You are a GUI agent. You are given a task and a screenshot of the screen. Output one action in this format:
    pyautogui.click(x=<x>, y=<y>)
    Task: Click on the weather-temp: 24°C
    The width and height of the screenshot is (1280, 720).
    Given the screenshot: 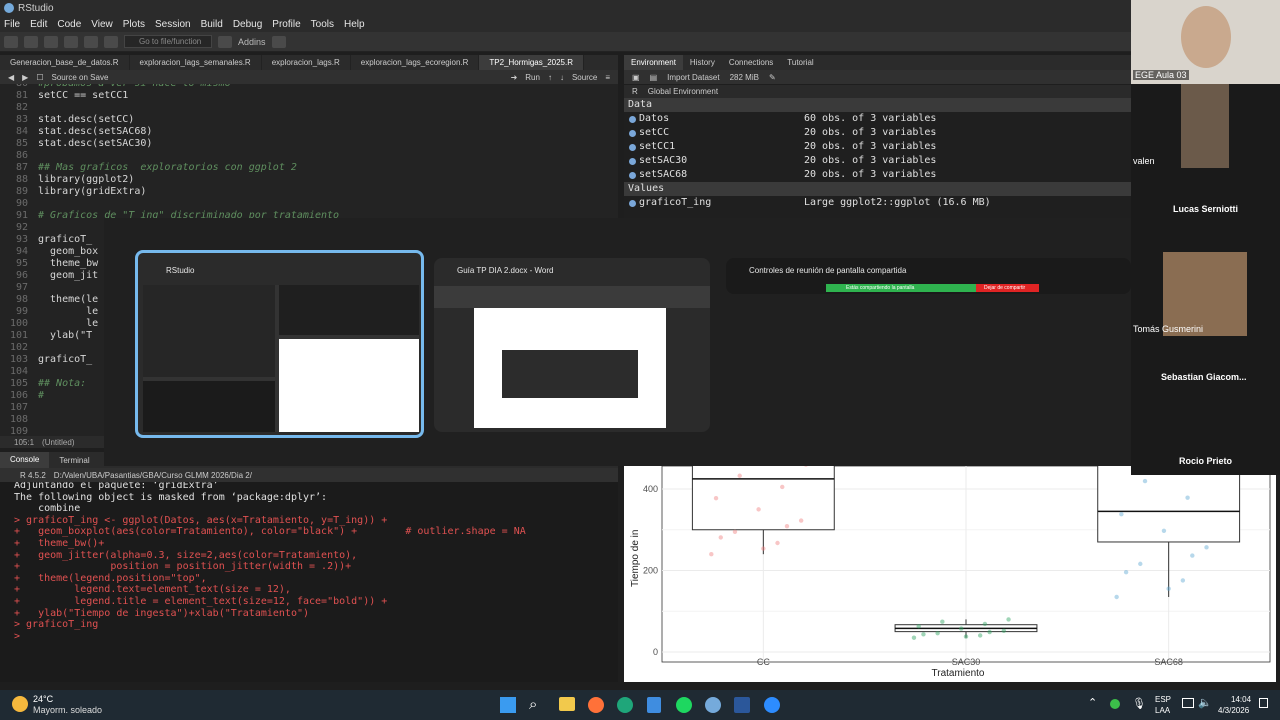 What is the action you would take?
    pyautogui.click(x=43, y=699)
    